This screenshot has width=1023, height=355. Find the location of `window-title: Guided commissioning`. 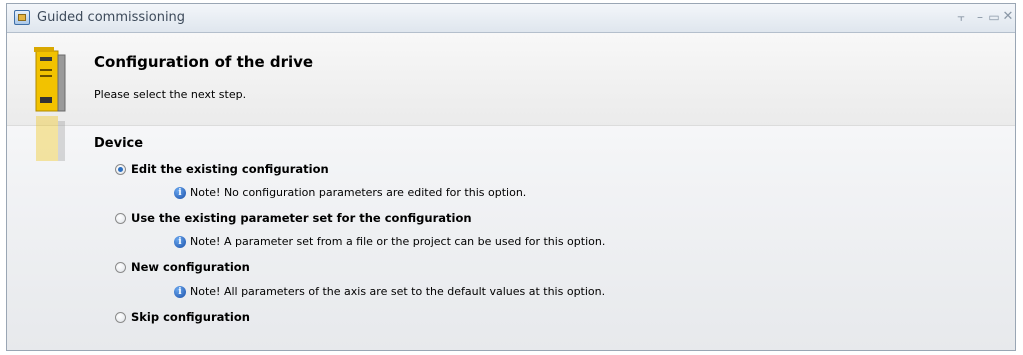

window-title: Guided commissioning is located at coordinates (111, 17).